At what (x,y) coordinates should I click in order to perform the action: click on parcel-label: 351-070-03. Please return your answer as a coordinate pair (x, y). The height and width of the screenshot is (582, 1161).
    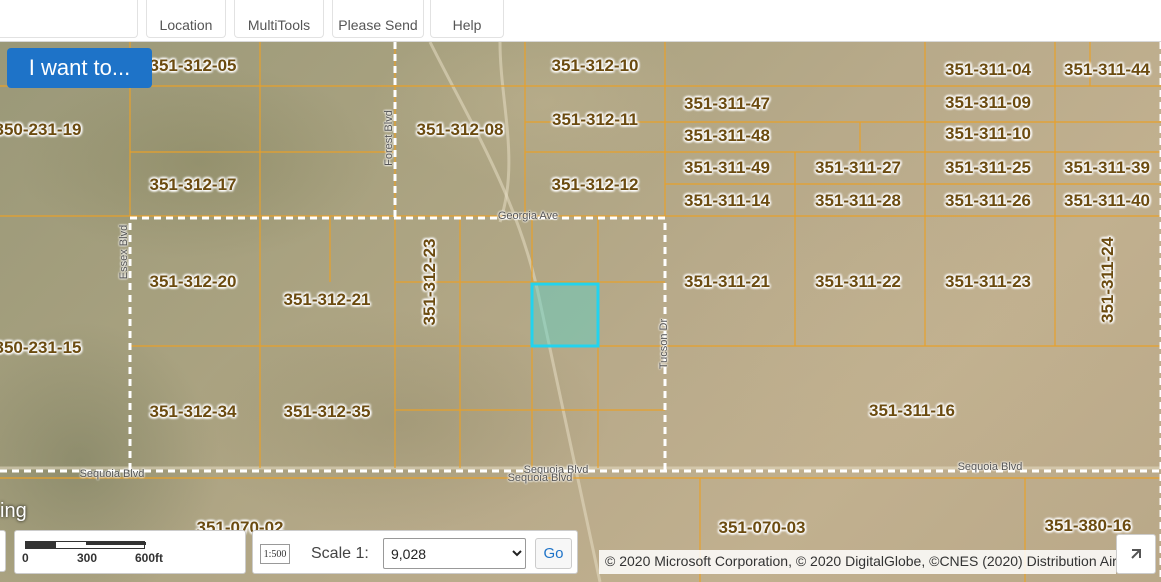
    Looking at the image, I should click on (762, 528).